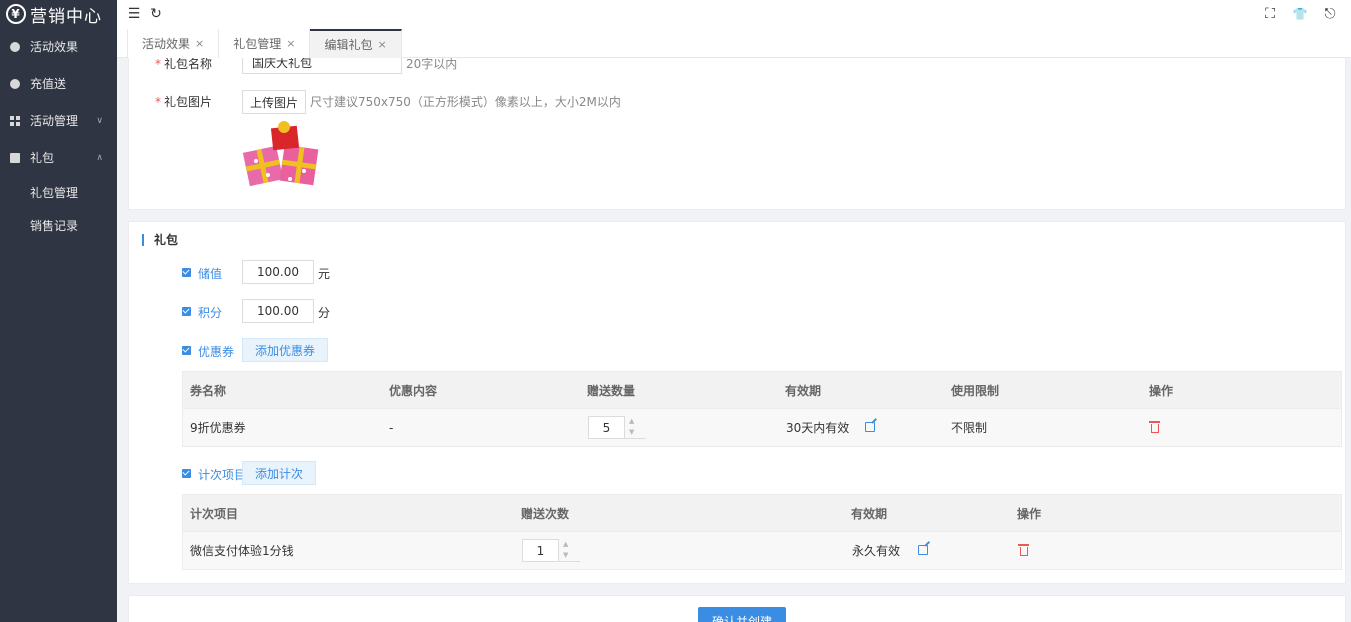  I want to click on tab-label: 礼包管理, so click(257, 44).